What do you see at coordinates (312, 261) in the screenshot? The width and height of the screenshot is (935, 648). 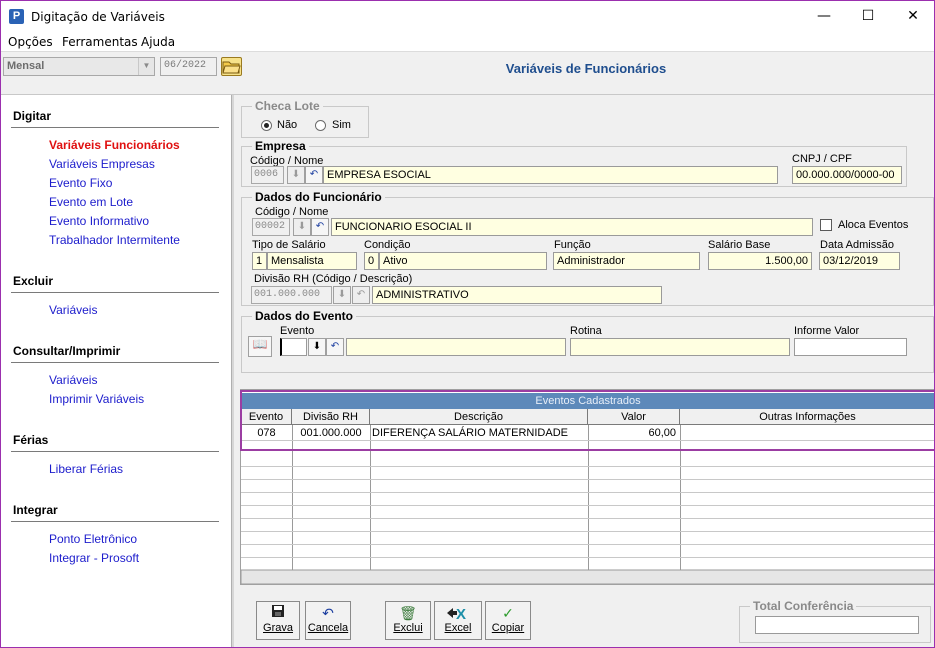 I see `tipo-salario-field: Mensalista` at bounding box center [312, 261].